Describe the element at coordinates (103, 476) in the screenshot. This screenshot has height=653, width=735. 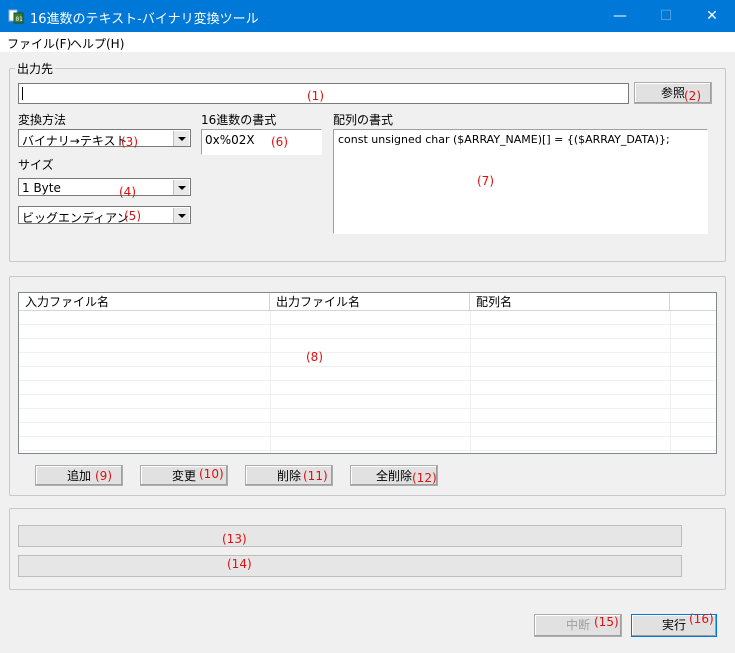
I see `marker-9: (9)` at that location.